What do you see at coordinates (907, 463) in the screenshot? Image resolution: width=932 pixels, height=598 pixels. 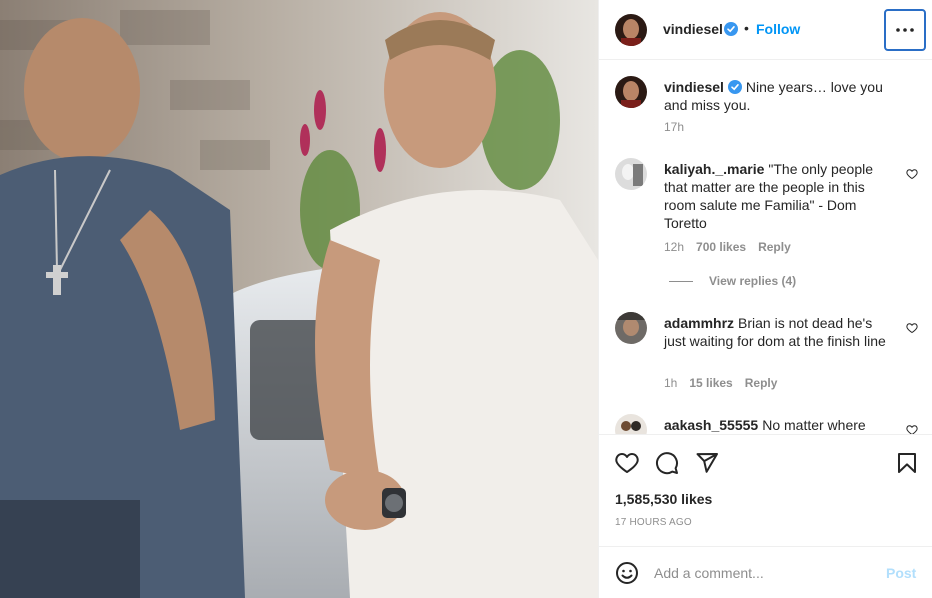 I see `bookmark-icon` at bounding box center [907, 463].